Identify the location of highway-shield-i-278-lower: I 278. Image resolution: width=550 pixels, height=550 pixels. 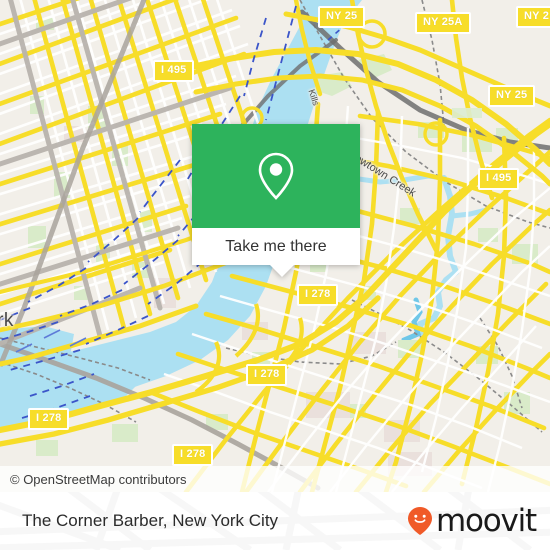
(267, 375).